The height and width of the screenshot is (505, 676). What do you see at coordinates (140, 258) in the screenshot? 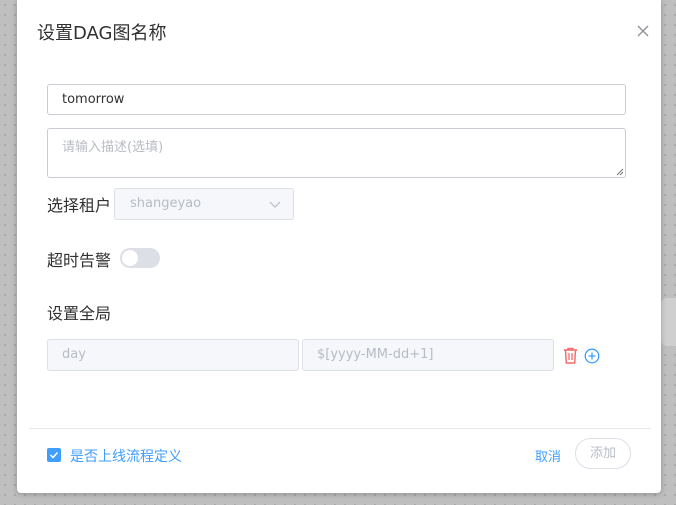
I see `timeout-alarm-switch` at bounding box center [140, 258].